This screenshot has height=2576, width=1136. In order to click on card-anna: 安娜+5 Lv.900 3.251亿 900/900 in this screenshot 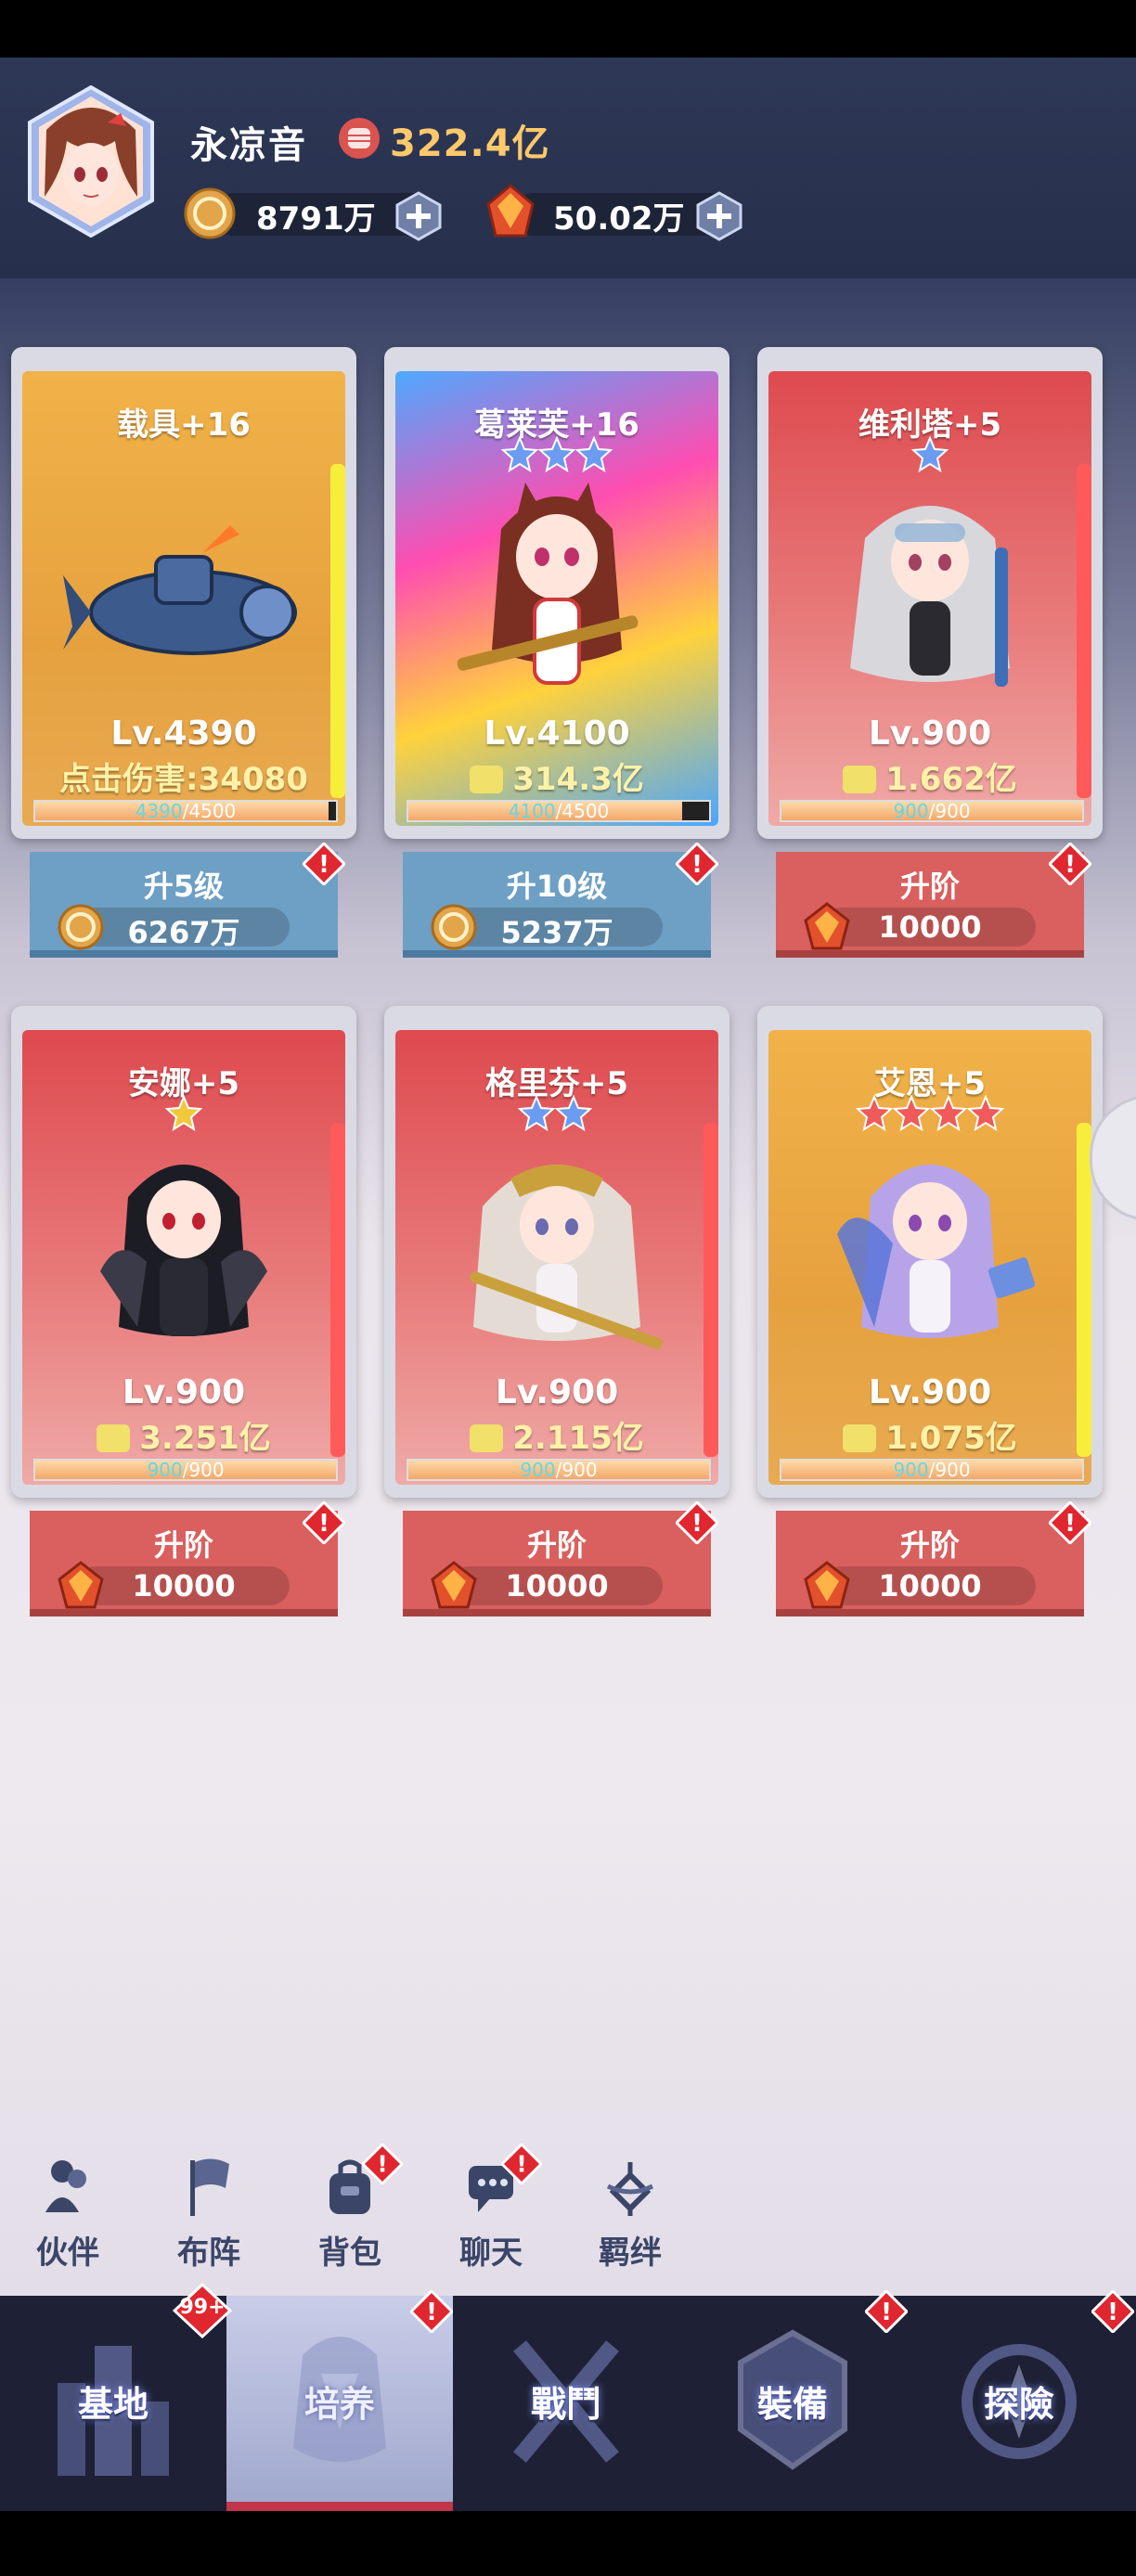, I will do `click(183, 1252)`.